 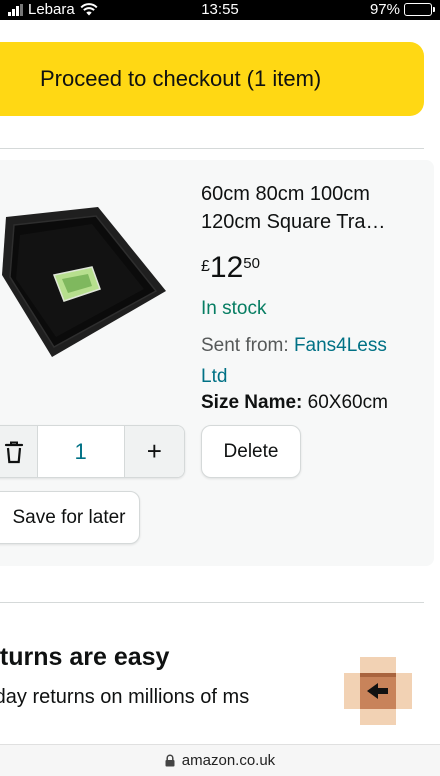 I want to click on product-image, so click(x=85, y=285).